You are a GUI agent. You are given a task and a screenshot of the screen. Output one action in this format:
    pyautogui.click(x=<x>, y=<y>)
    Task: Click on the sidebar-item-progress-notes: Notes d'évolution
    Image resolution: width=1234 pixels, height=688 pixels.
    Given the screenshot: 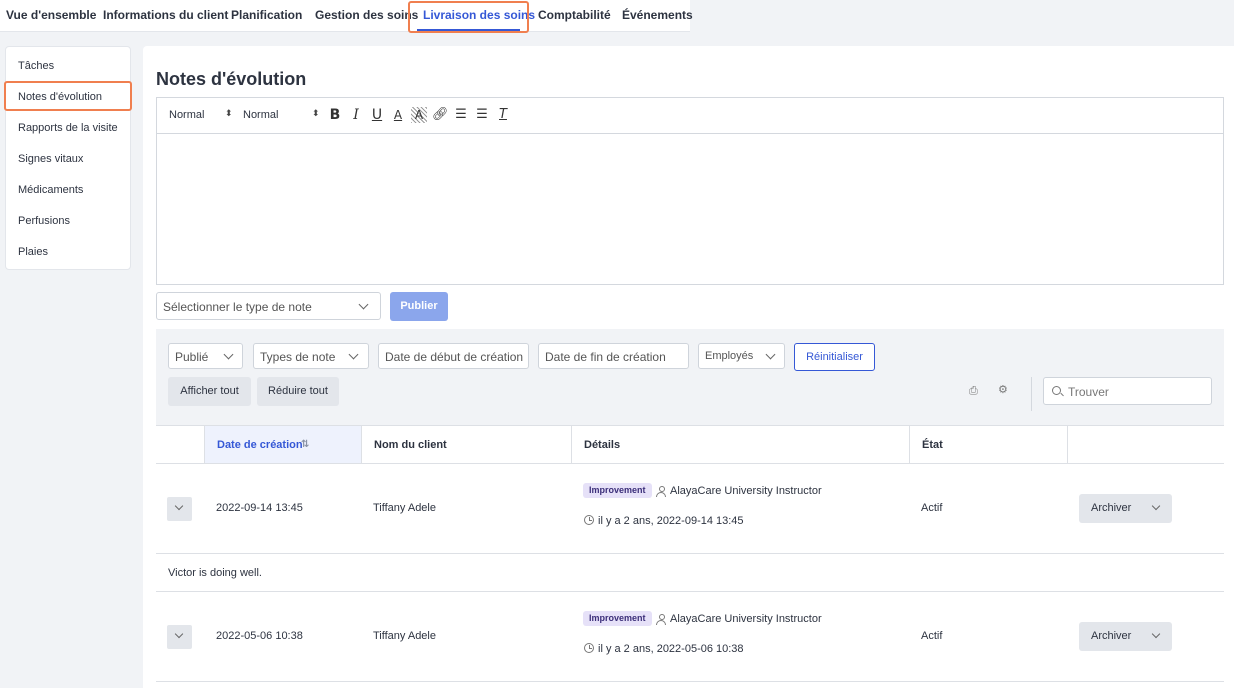 What is the action you would take?
    pyautogui.click(x=60, y=97)
    